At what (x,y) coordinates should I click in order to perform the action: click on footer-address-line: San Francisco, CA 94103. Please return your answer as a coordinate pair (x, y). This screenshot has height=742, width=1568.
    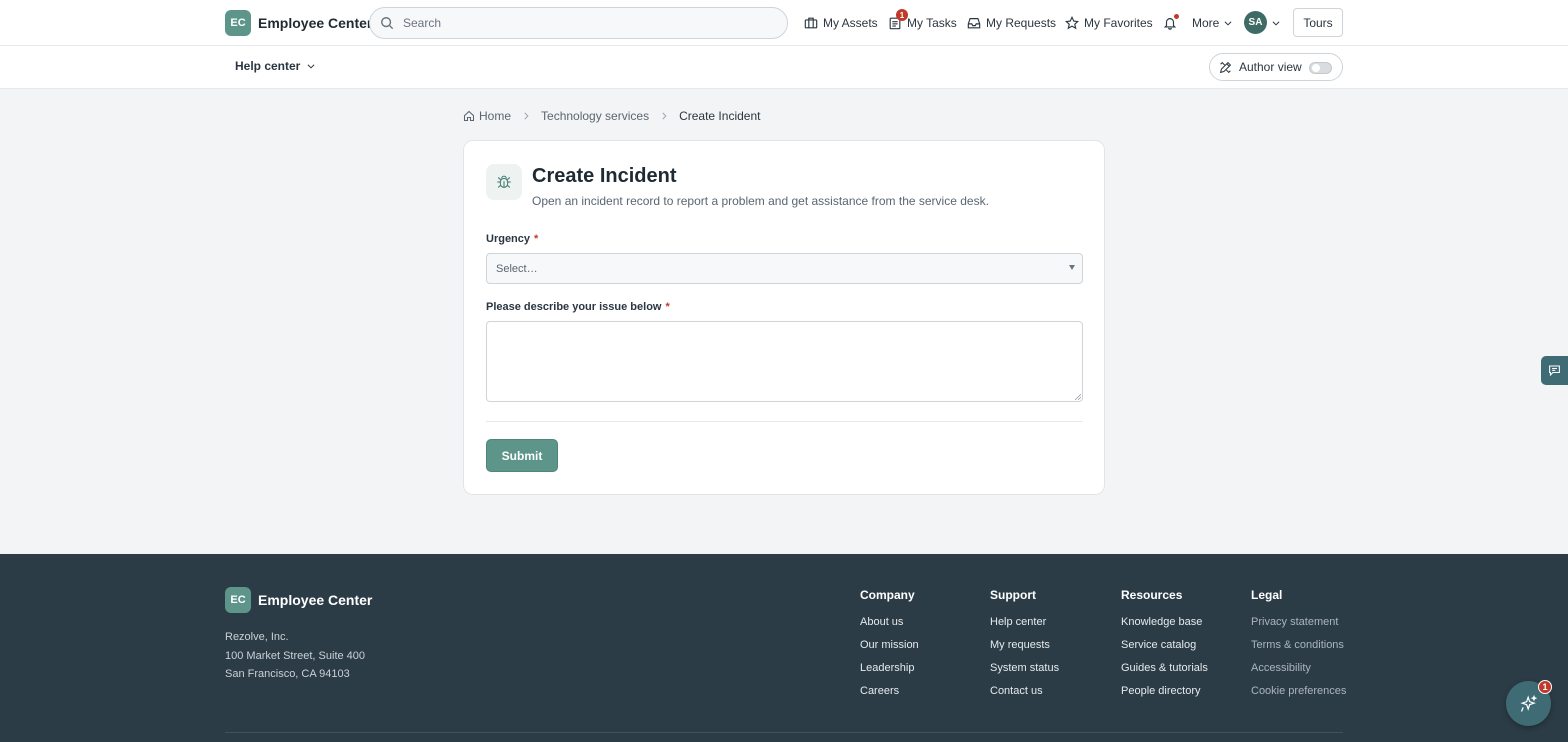
    Looking at the image, I should click on (287, 674).